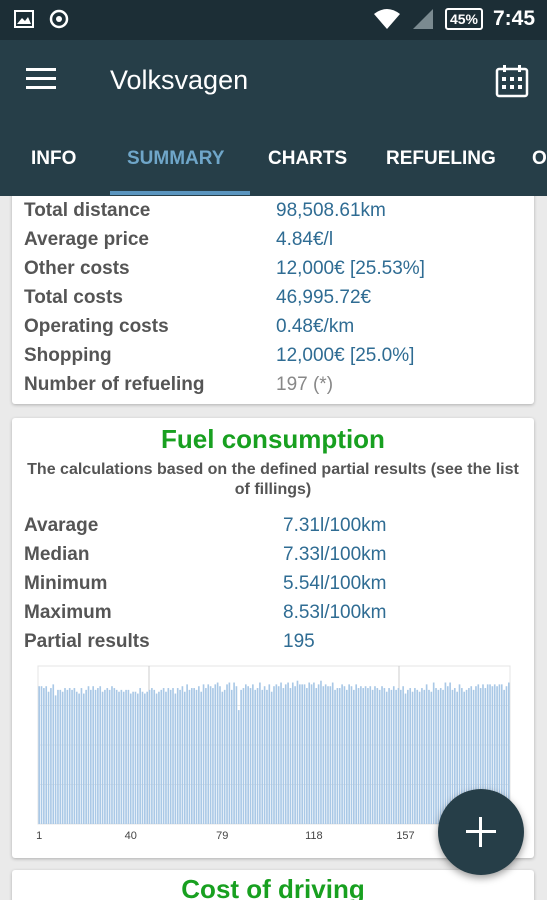  I want to click on cost-of-driving-card: Cost of driving, so click(273, 885).